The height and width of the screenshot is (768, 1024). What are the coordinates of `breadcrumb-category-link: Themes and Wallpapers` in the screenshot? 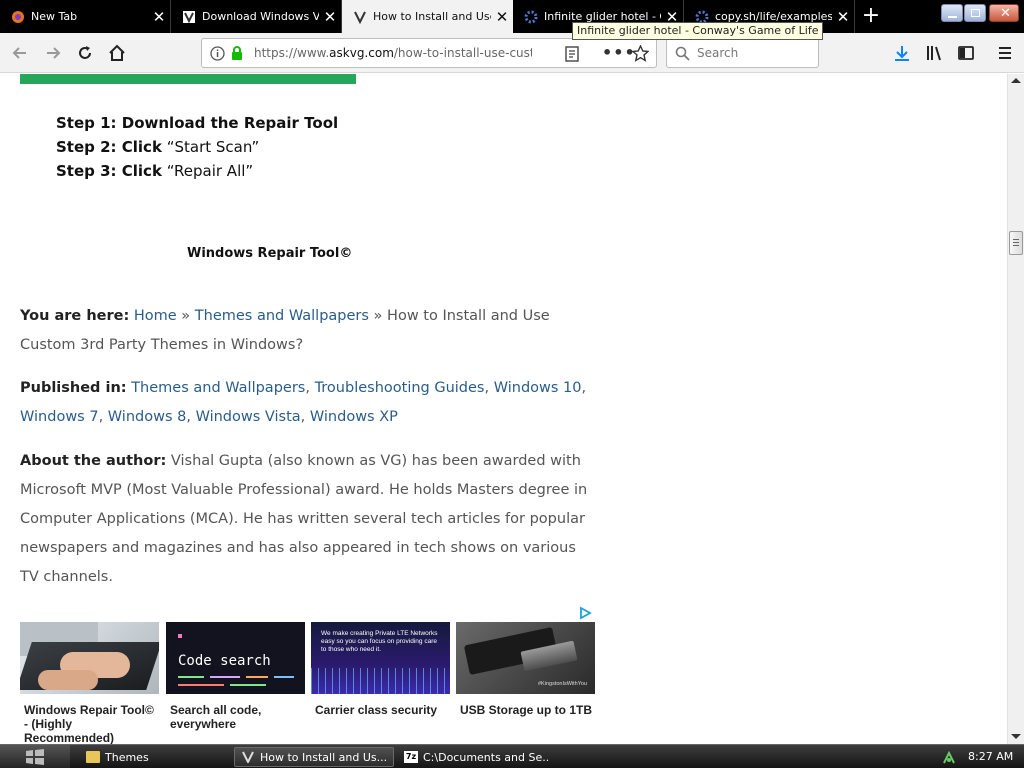 It's located at (282, 316).